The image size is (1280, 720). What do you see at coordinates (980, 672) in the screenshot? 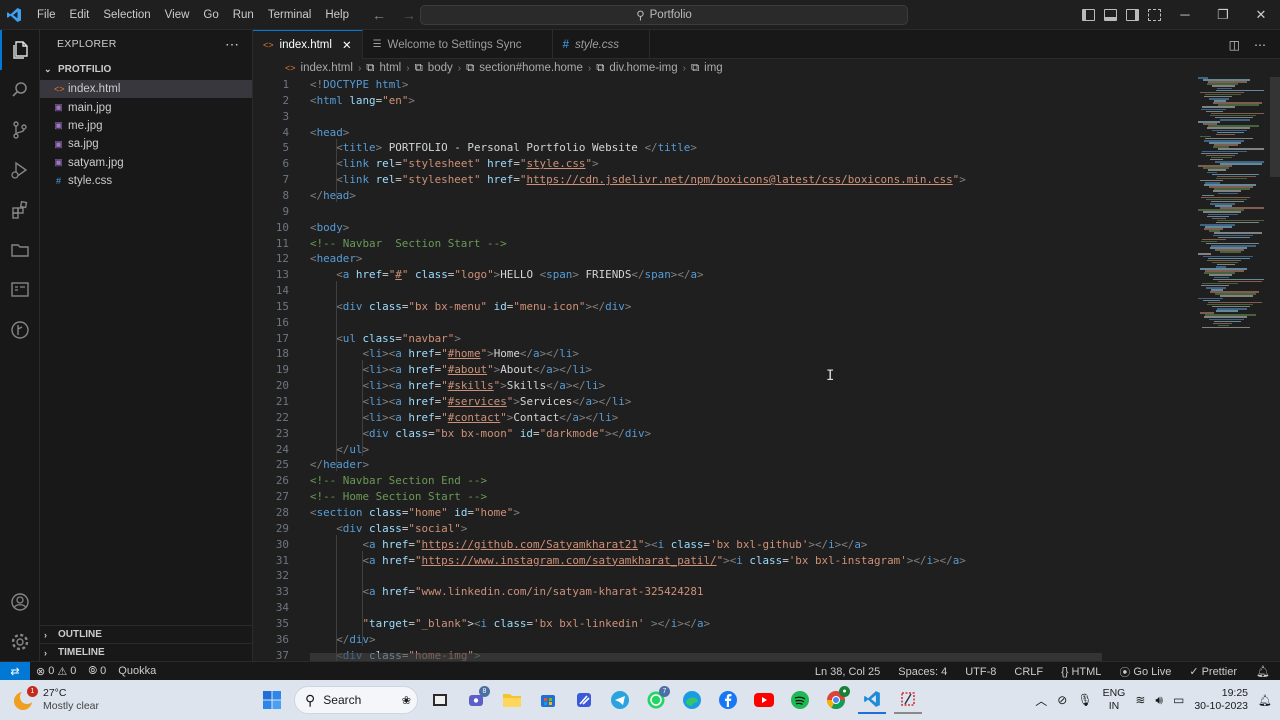
I see `encoding: UTF-8` at bounding box center [980, 672].